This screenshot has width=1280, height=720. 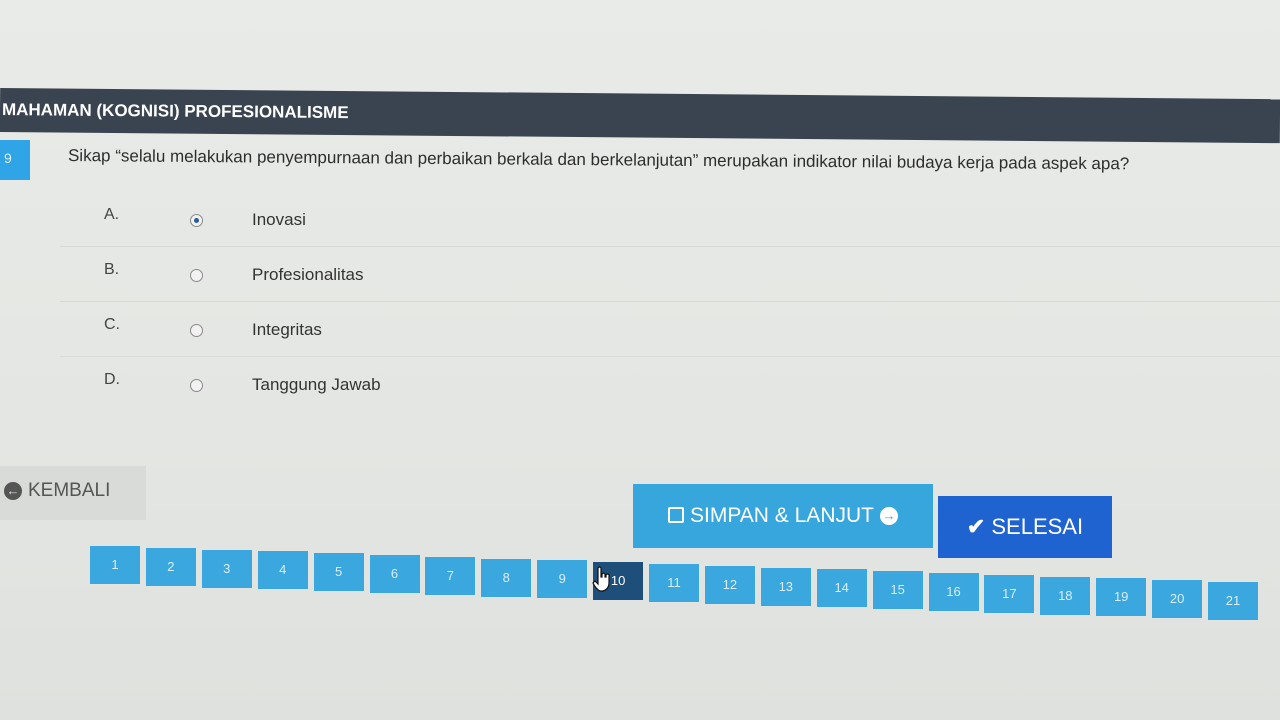 I want to click on option-c-radio, so click(x=196, y=330).